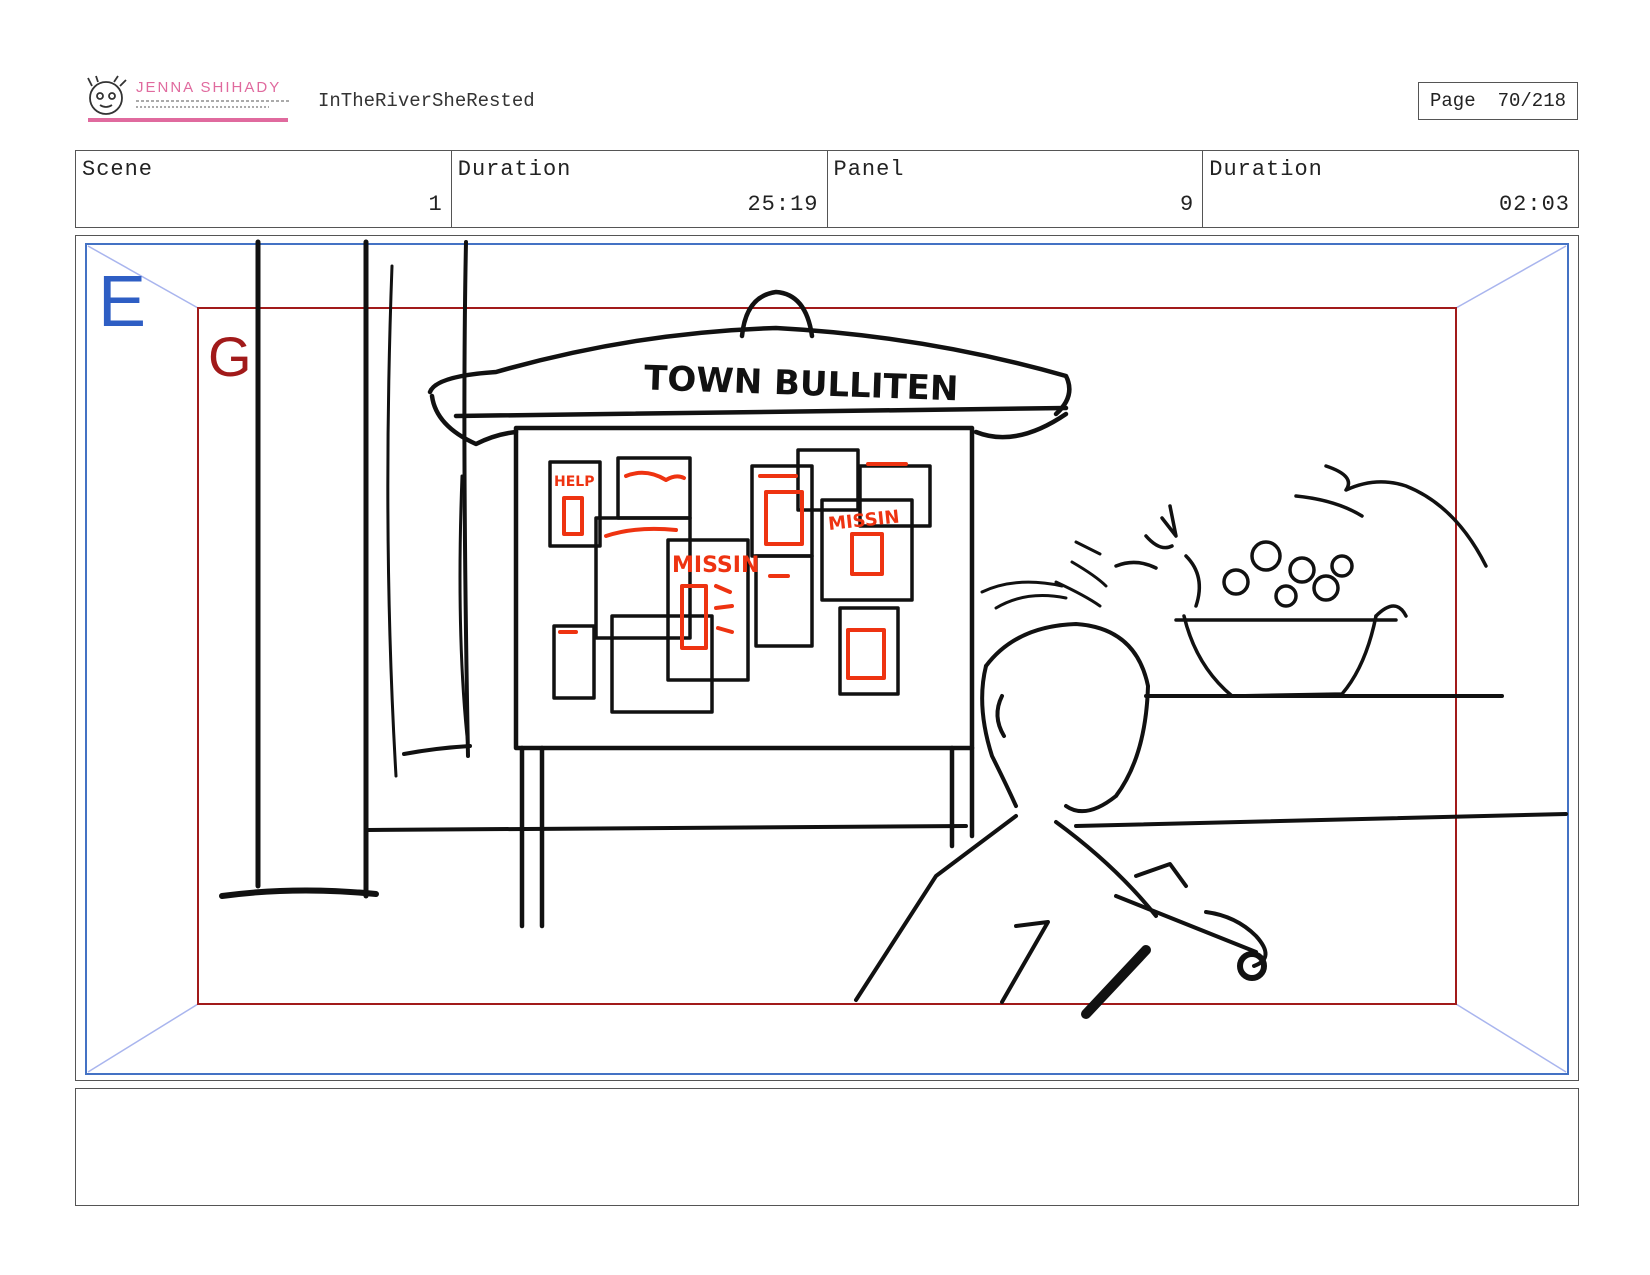  Describe the element at coordinates (800, 383) in the screenshot. I see `bulletin-sign-text: TOWN BULLITEN` at that location.